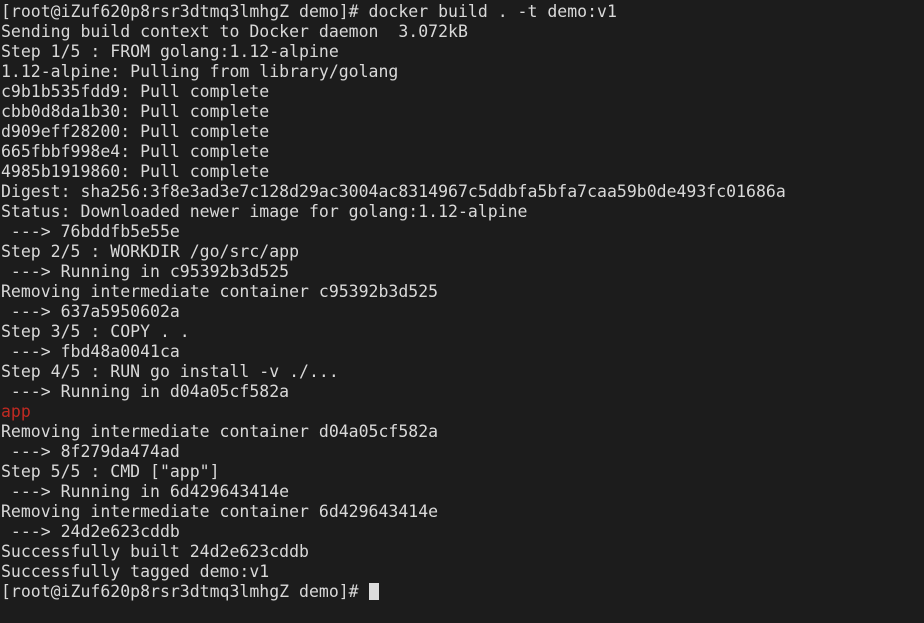 The height and width of the screenshot is (623, 924). Describe the element at coordinates (135, 131) in the screenshot. I see `terminal-line: d909eff28200: Pull complete` at that location.